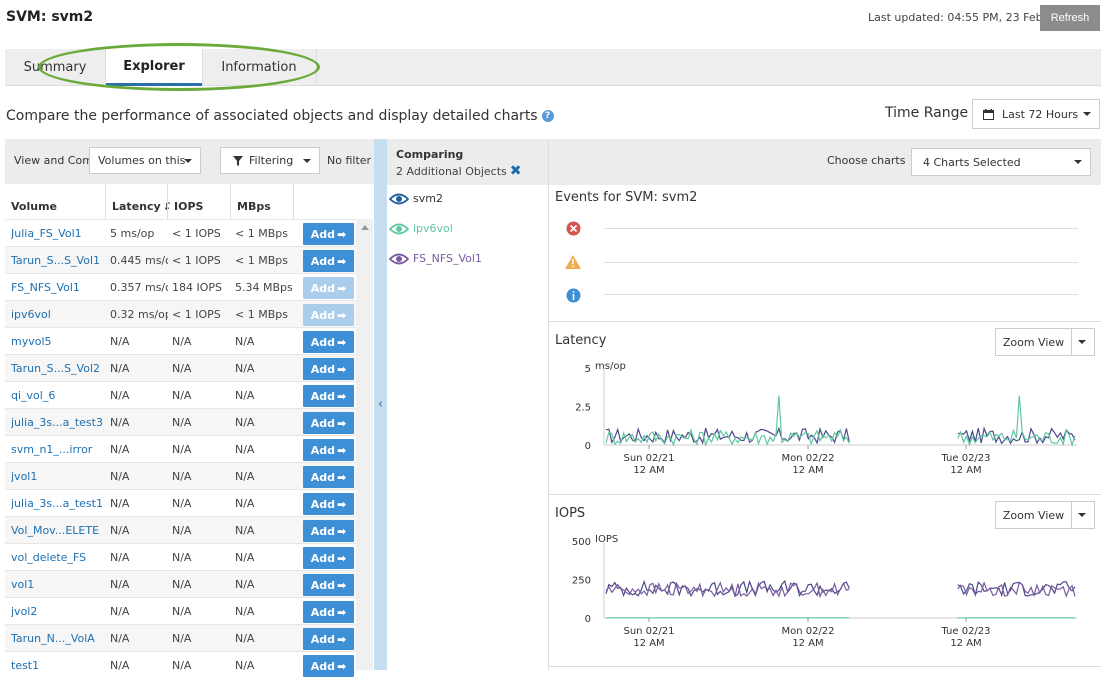  I want to click on volume-name-link: vol1, so click(60, 584).